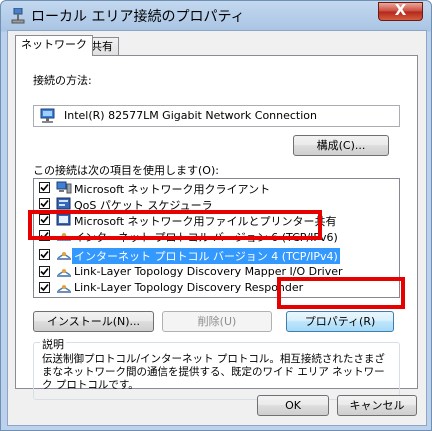 The image size is (432, 431). I want to click on tab-network: ネットワーク, so click(54, 45).